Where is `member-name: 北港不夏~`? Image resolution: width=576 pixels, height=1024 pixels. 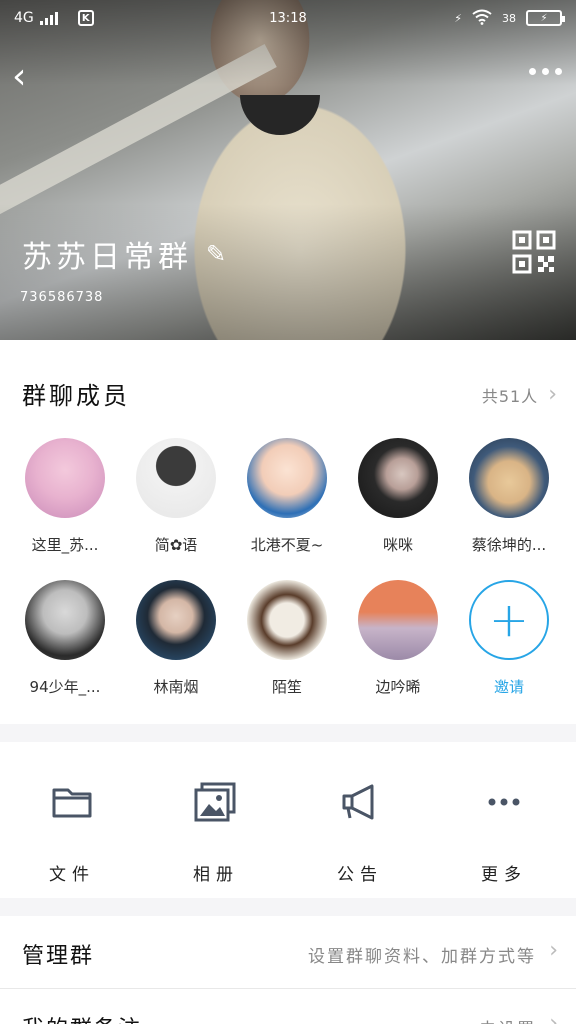 member-name: 北港不夏~ is located at coordinates (287, 545).